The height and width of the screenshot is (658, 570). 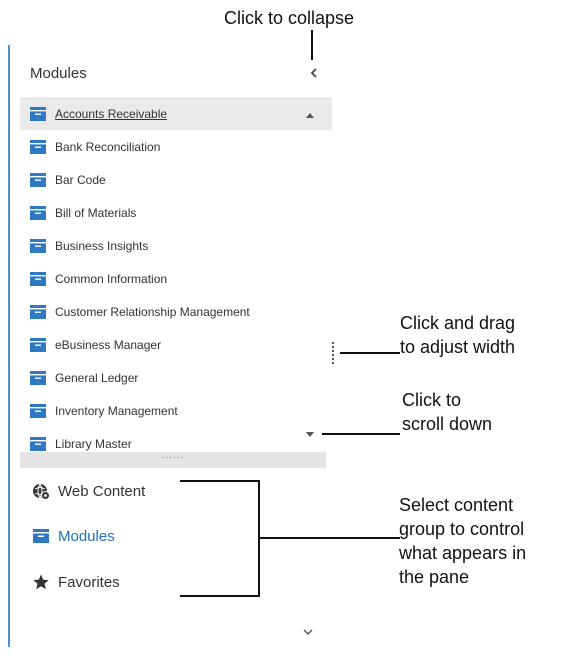 What do you see at coordinates (176, 113) in the screenshot?
I see `module-item: Accounts Receivable` at bounding box center [176, 113].